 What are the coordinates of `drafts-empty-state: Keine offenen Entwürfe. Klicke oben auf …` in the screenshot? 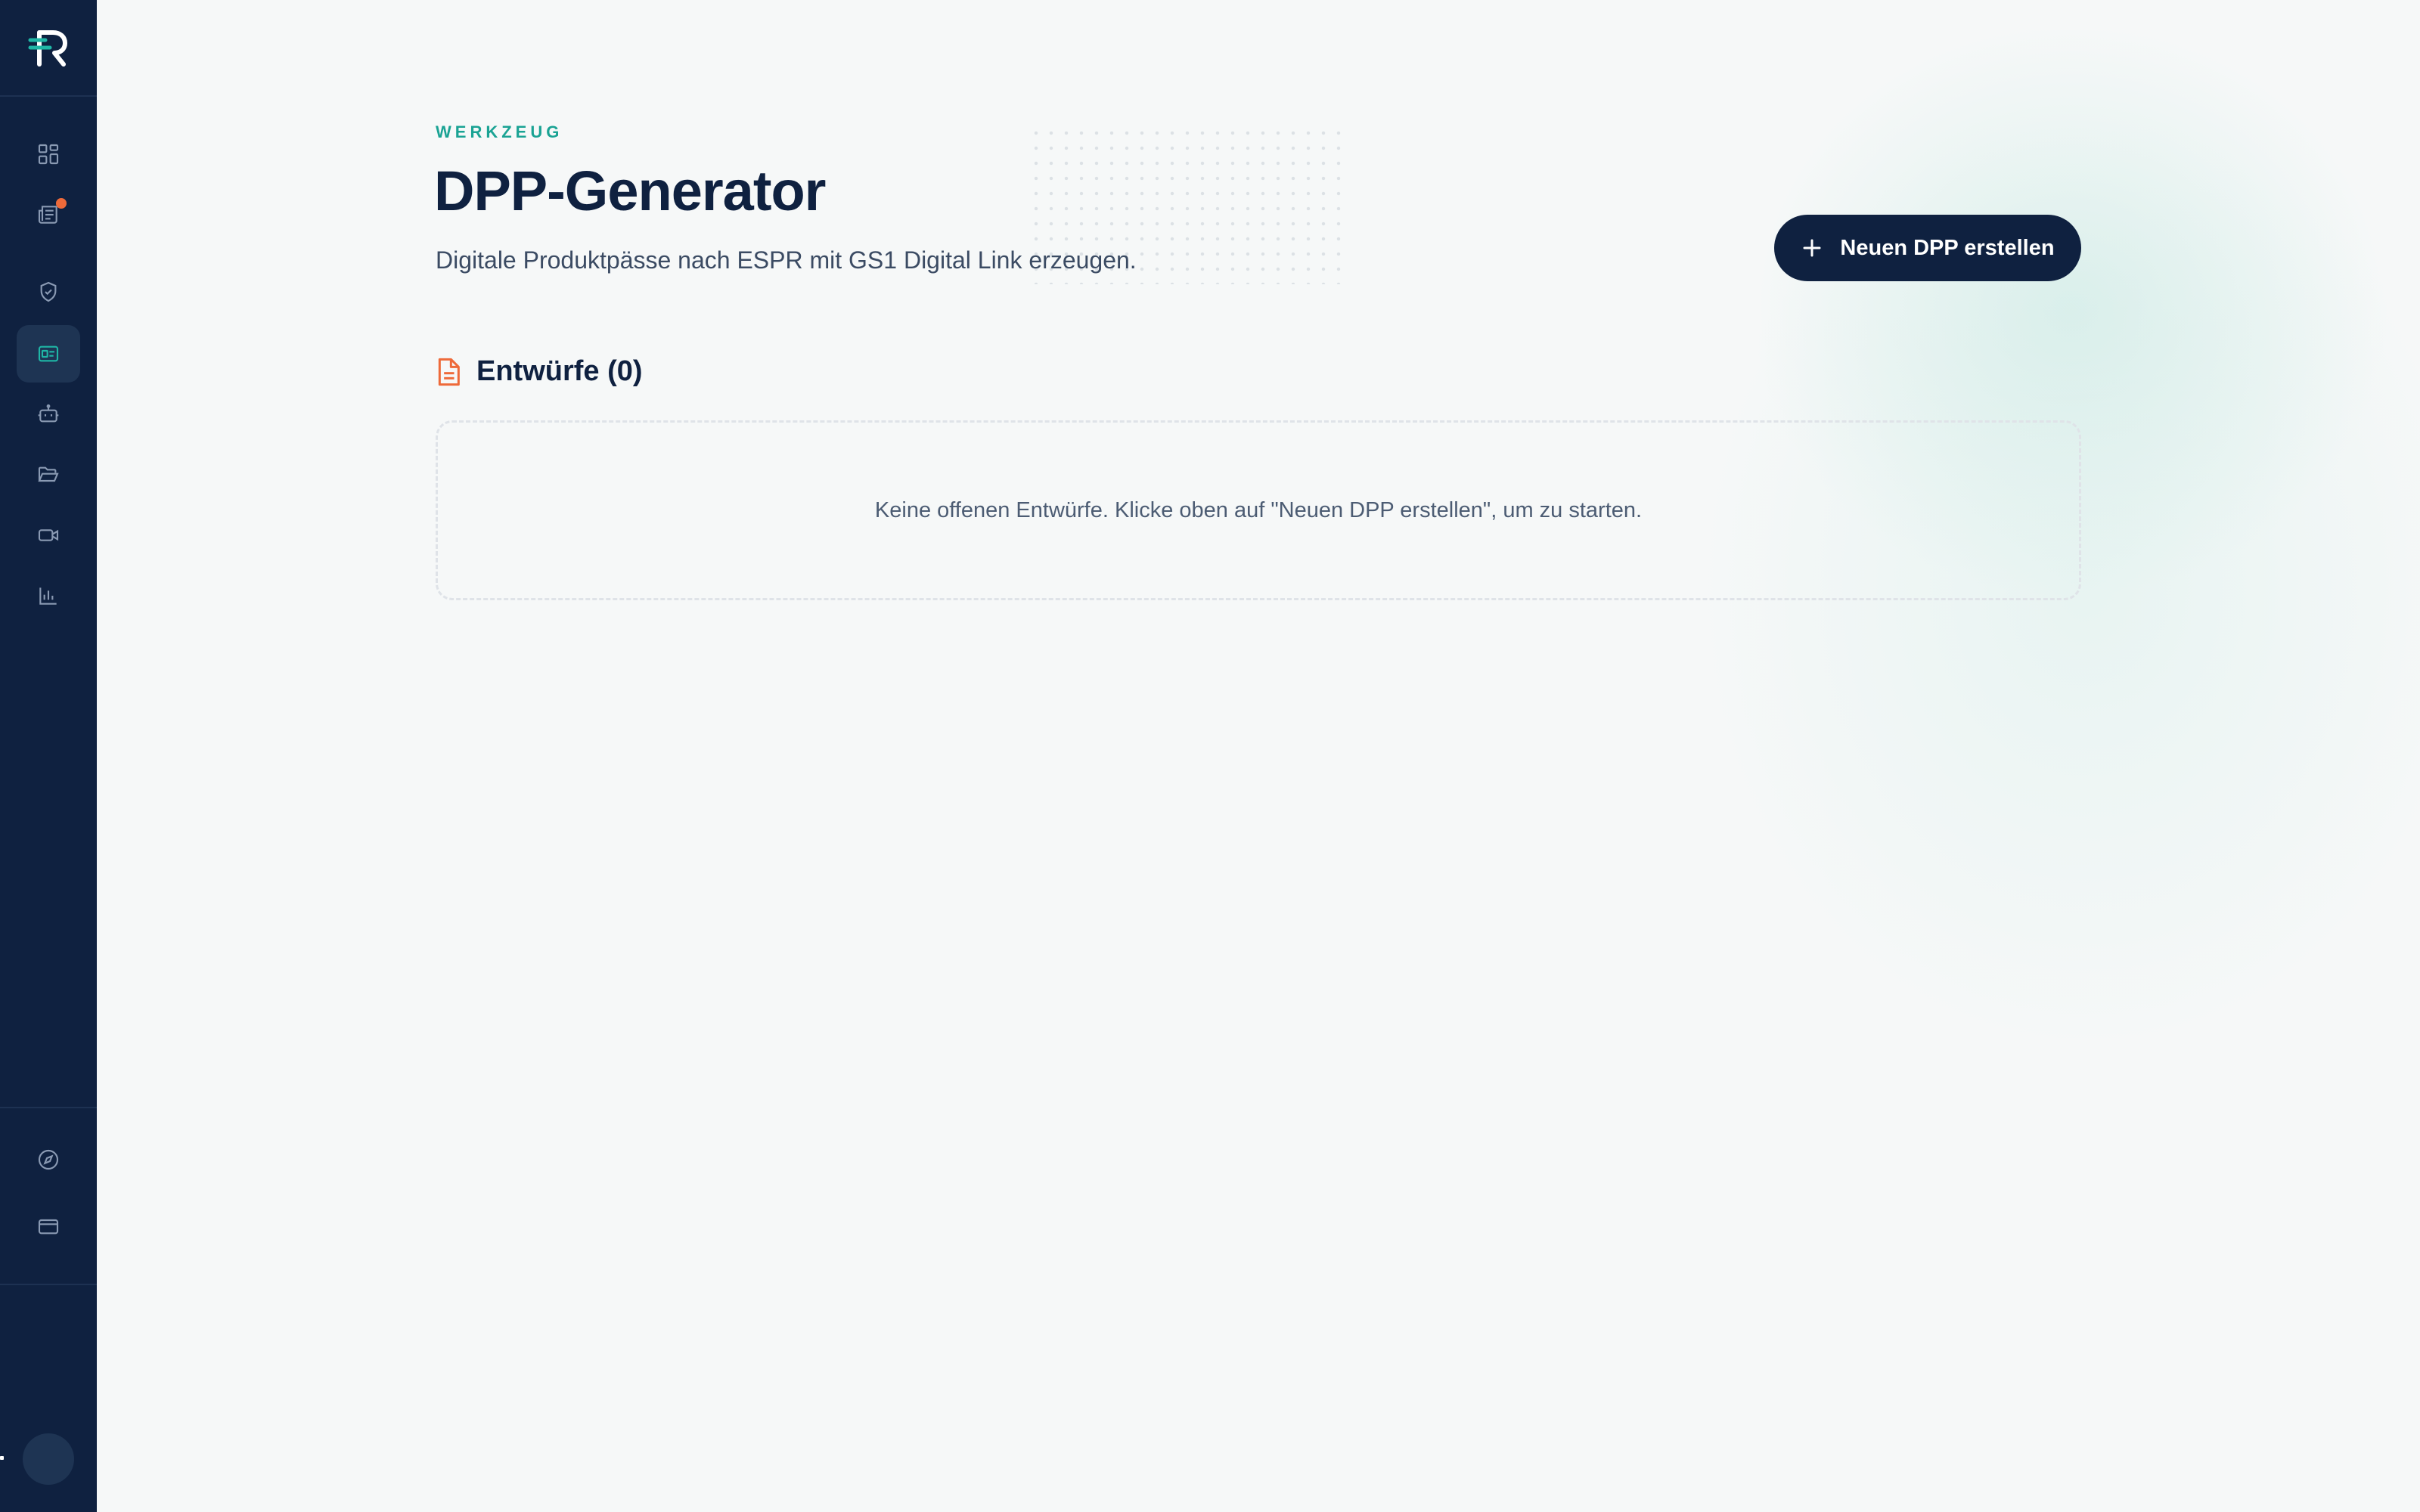 It's located at (1258, 510).